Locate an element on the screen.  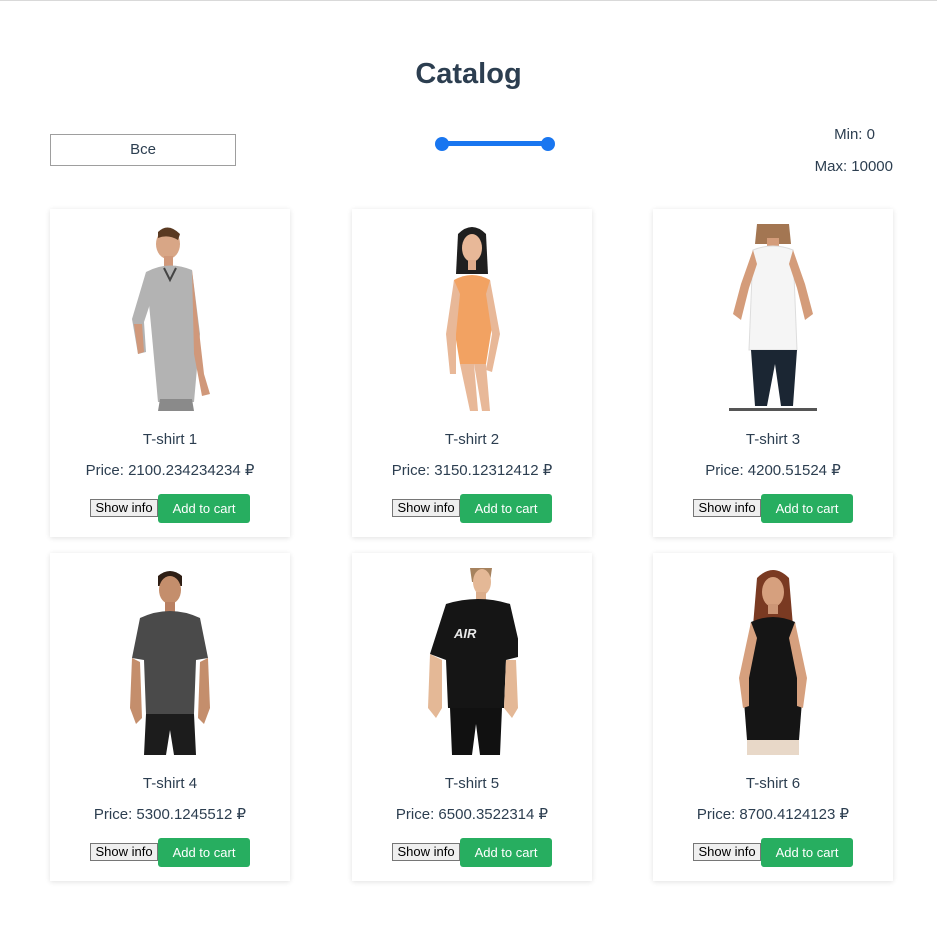
product-price: Price: 5300.1245512 ₽ is located at coordinates (170, 814).